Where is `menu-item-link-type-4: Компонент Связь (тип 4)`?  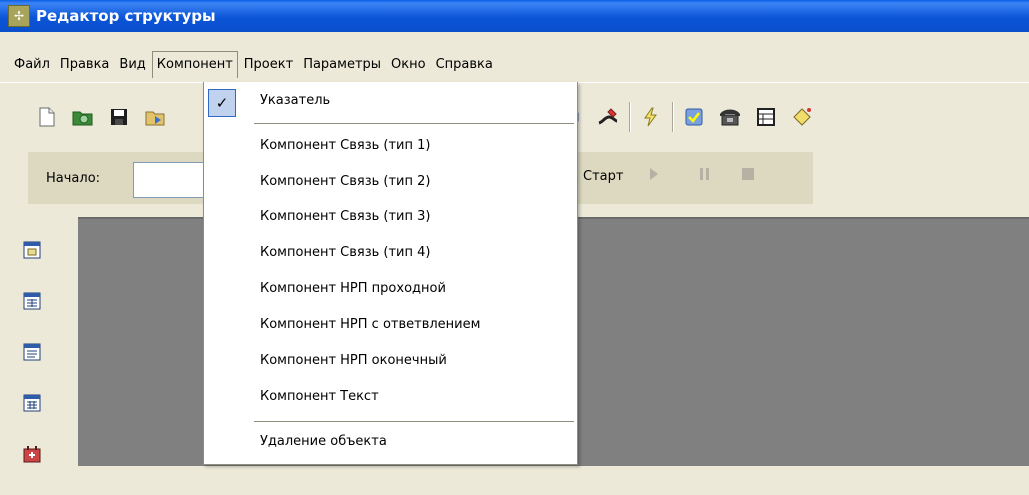 menu-item-link-type-4: Компонент Связь (тип 4) is located at coordinates (345, 252).